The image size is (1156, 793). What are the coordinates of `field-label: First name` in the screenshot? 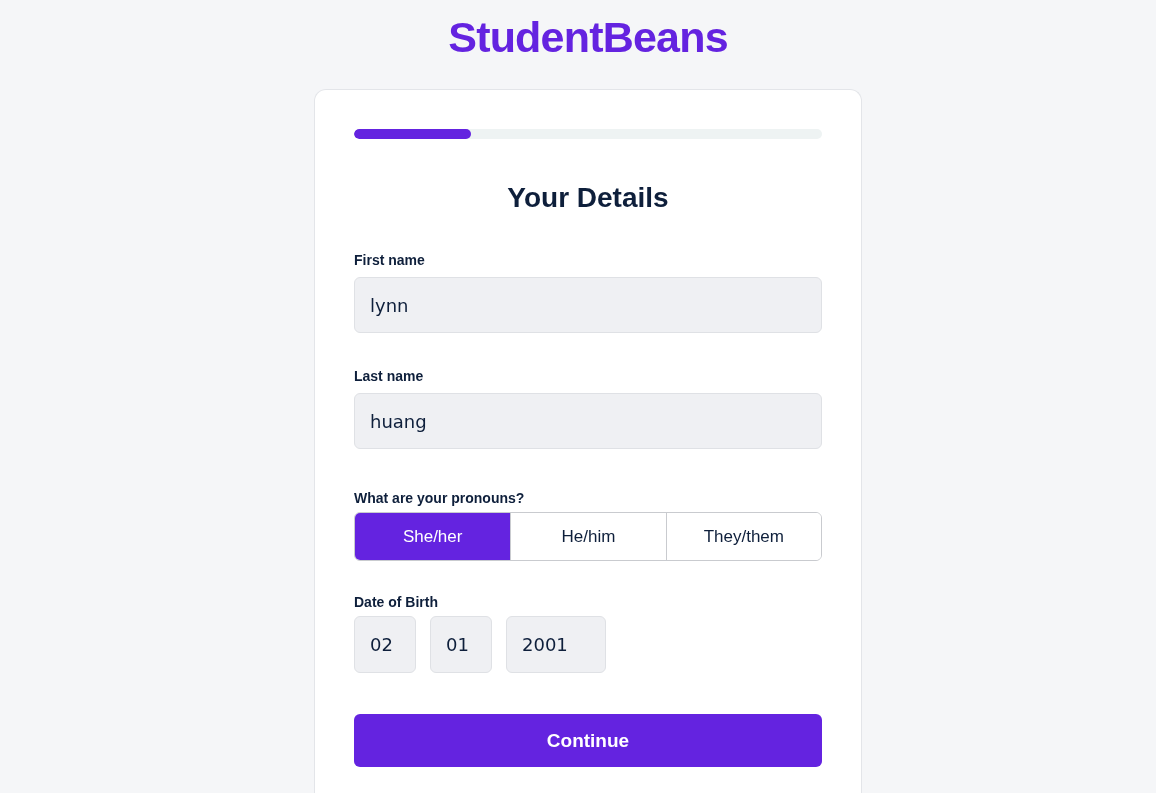 It's located at (389, 260).